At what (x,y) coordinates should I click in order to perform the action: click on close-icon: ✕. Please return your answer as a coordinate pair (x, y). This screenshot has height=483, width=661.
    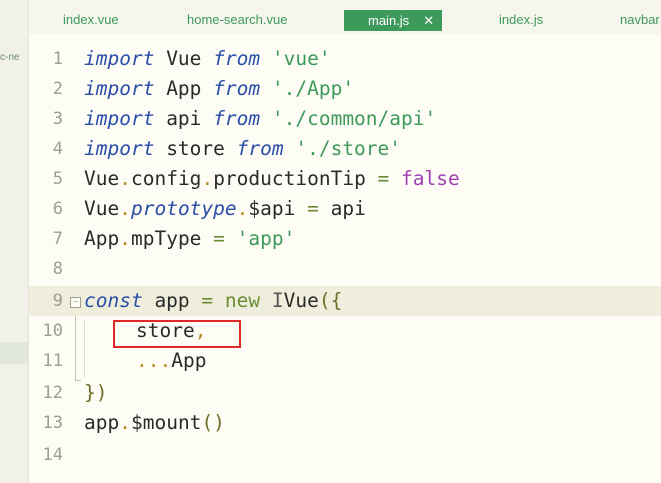
    Looking at the image, I should click on (428, 20).